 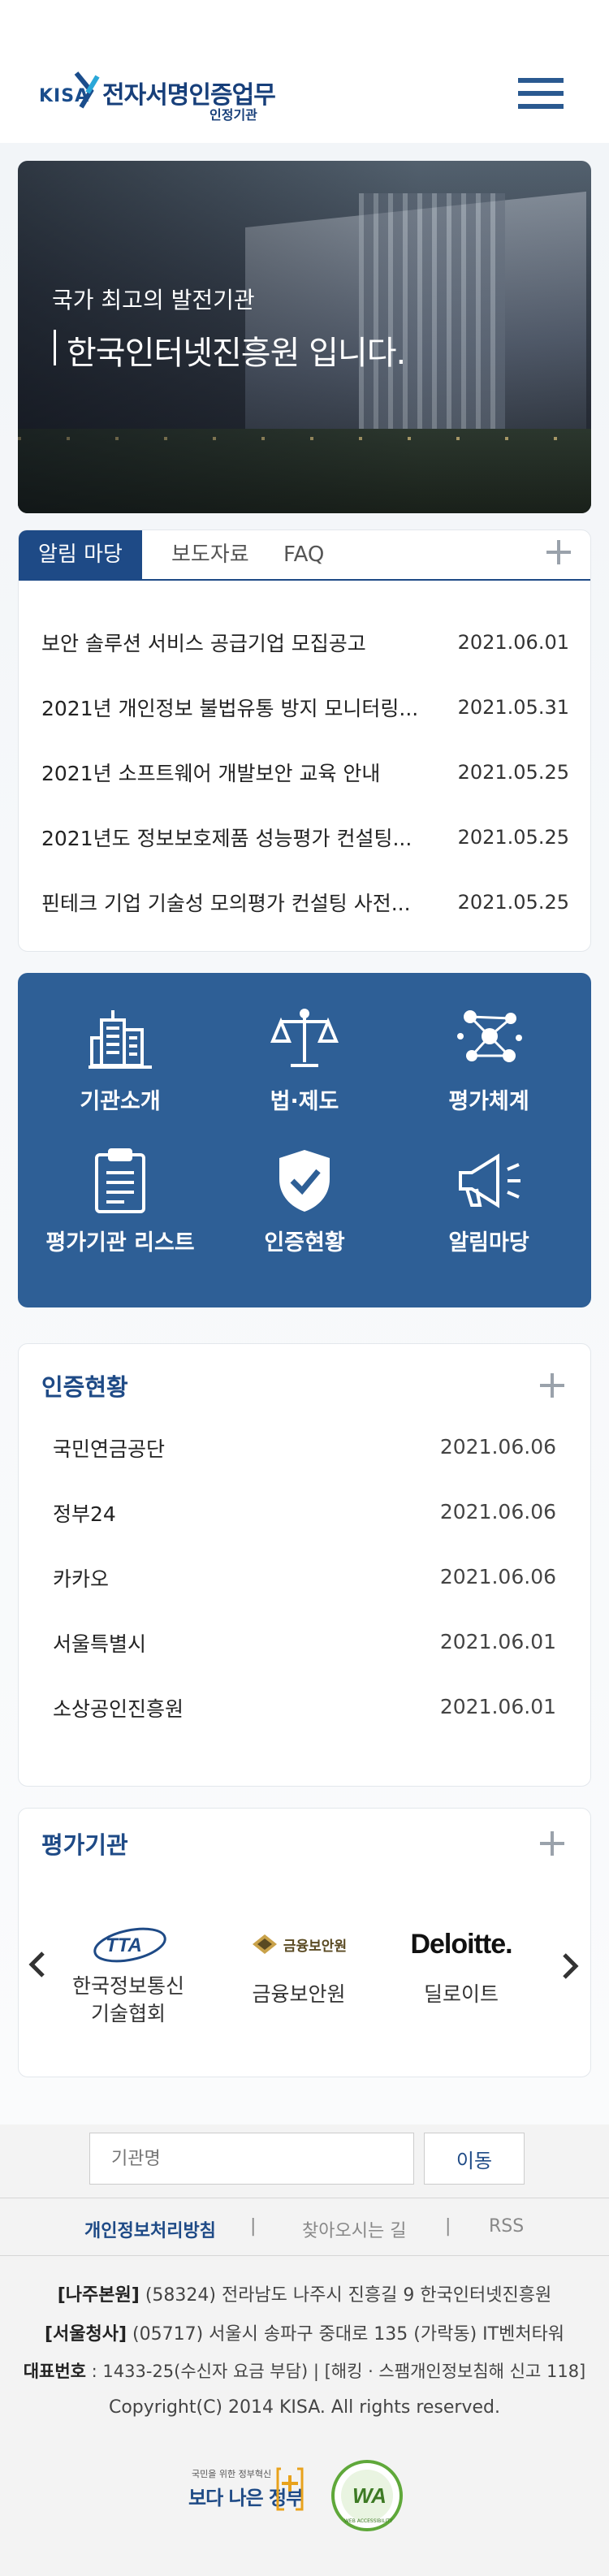 What do you see at coordinates (304, 1515) in the screenshot?
I see `list-item: 정부24 2021.06.06` at bounding box center [304, 1515].